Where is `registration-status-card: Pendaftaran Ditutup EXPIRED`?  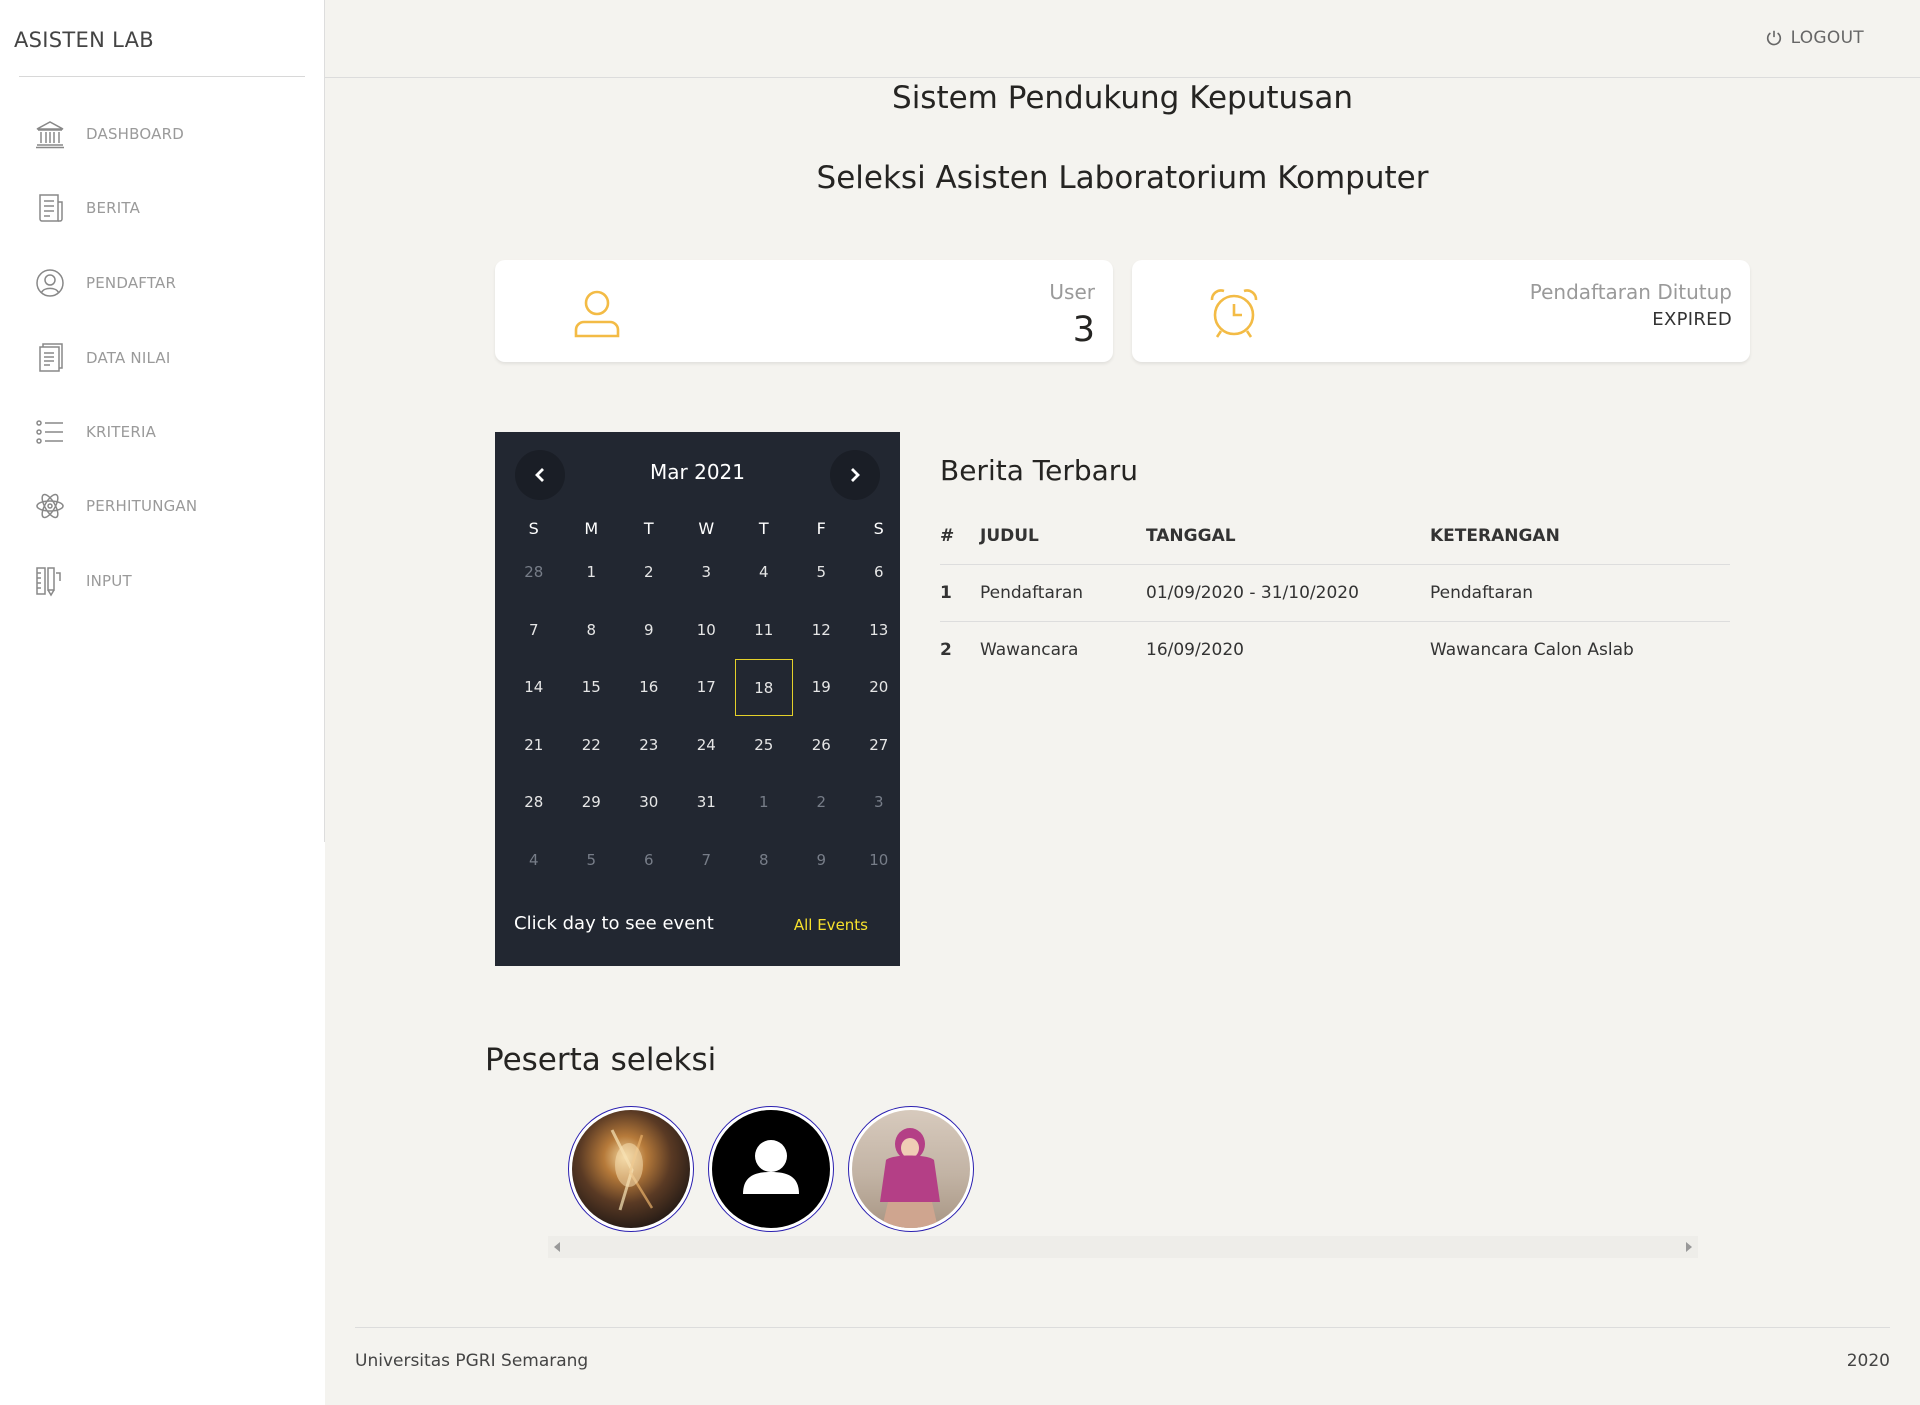
registration-status-card: Pendaftaran Ditutup EXPIRED is located at coordinates (1441, 311).